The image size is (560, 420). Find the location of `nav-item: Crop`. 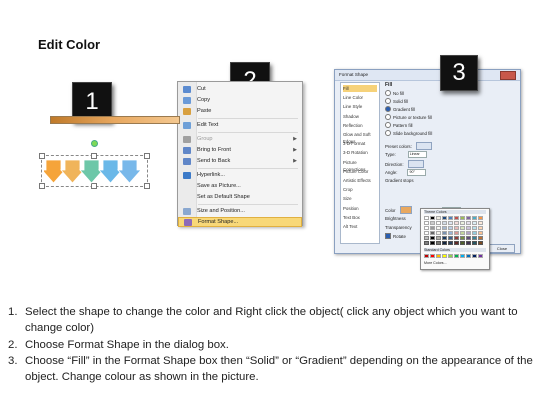

nav-item: Crop is located at coordinates (360, 189).